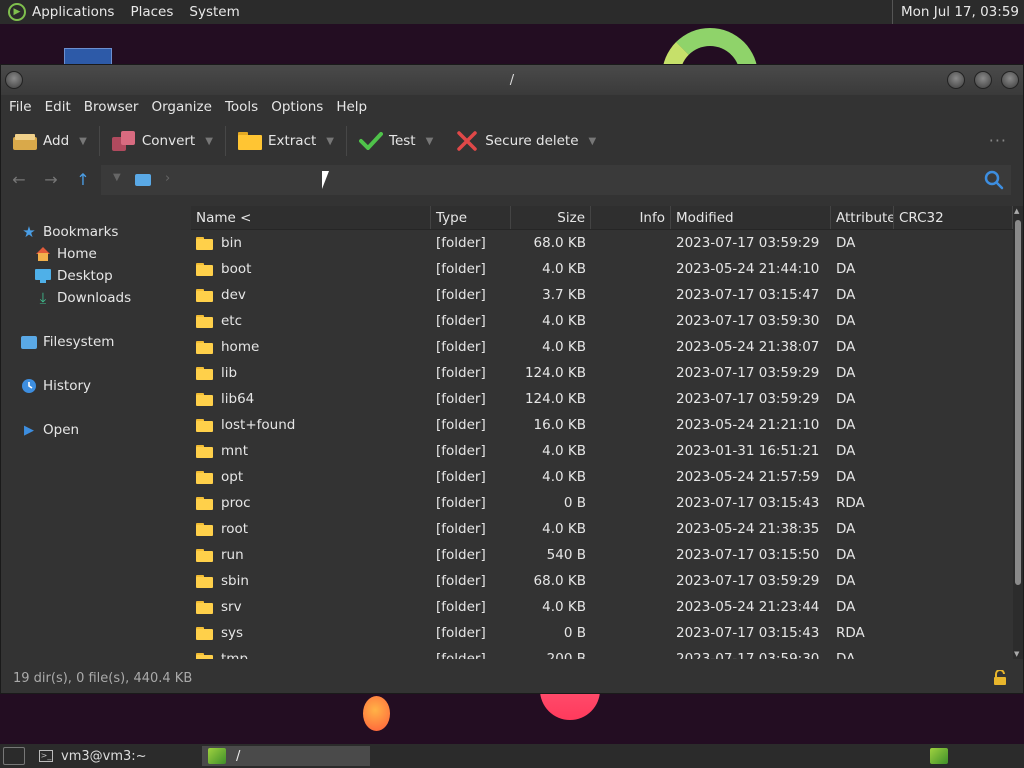 This screenshot has height=768, width=1024. What do you see at coordinates (994, 180) in the screenshot?
I see `search-icon` at bounding box center [994, 180].